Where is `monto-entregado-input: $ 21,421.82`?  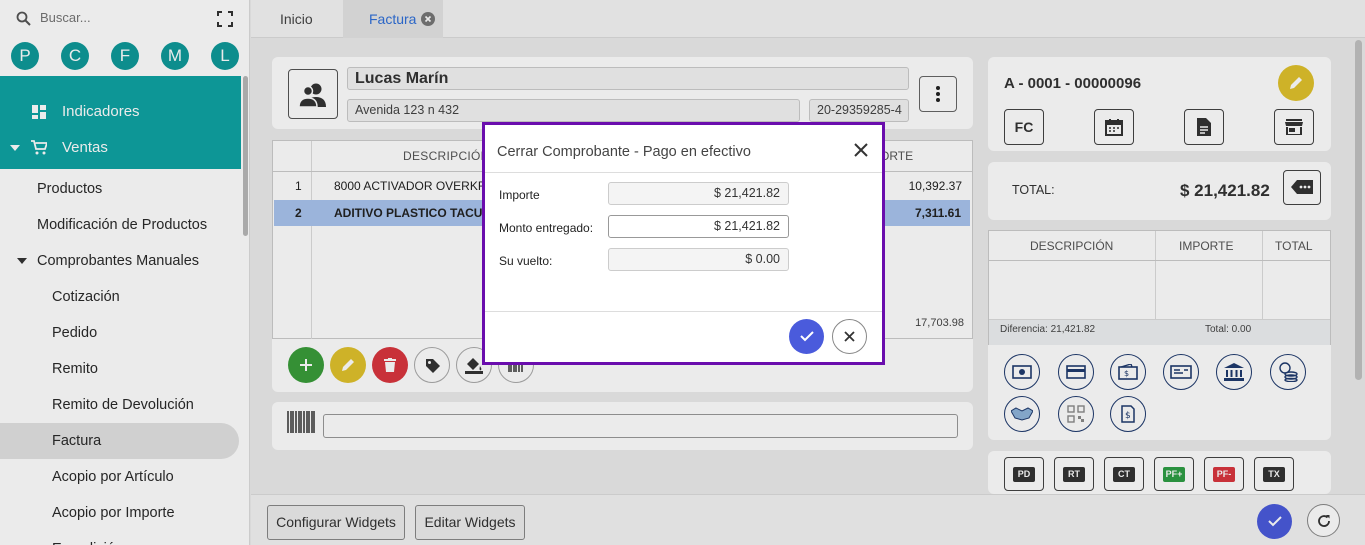
monto-entregado-input: $ 21,421.82 is located at coordinates (698, 226).